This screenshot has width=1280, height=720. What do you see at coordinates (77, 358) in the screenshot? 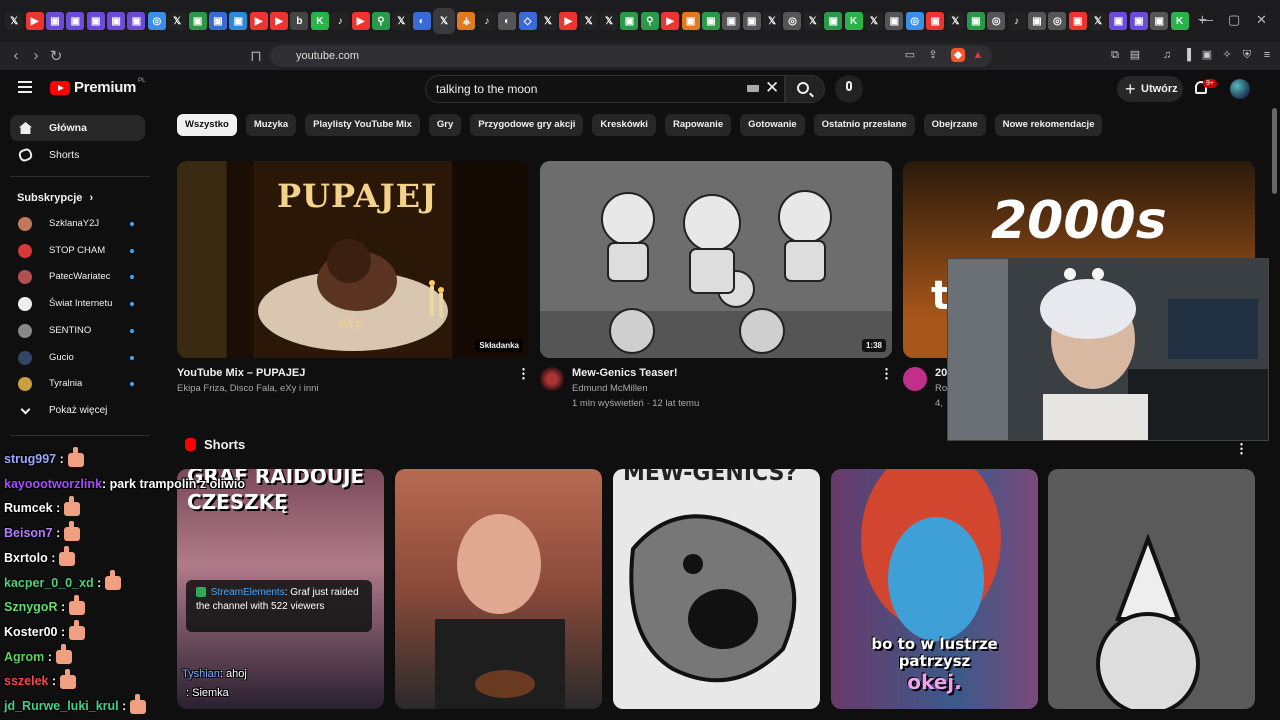
I see `sidebar-subscription: Gucio` at bounding box center [77, 358].